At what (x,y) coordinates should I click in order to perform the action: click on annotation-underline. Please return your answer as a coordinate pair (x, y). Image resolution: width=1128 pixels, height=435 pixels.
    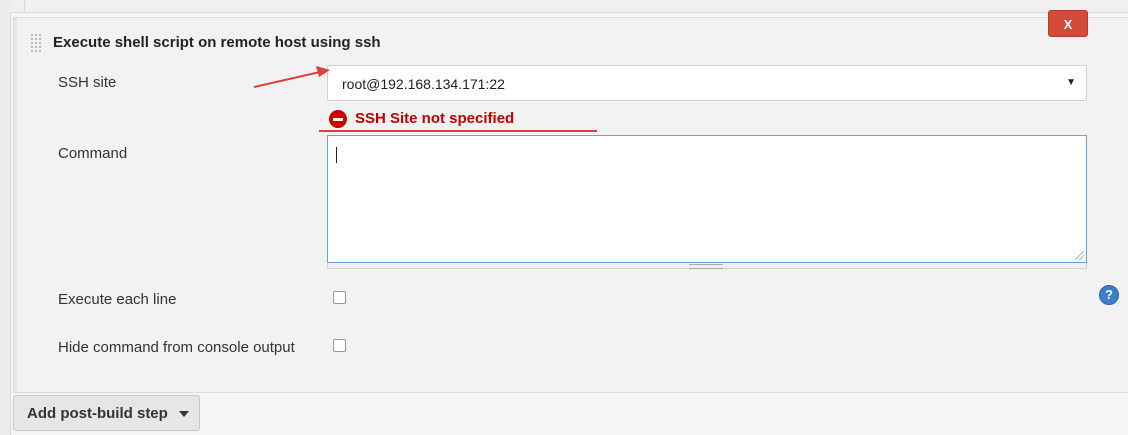
    Looking at the image, I should click on (458, 131).